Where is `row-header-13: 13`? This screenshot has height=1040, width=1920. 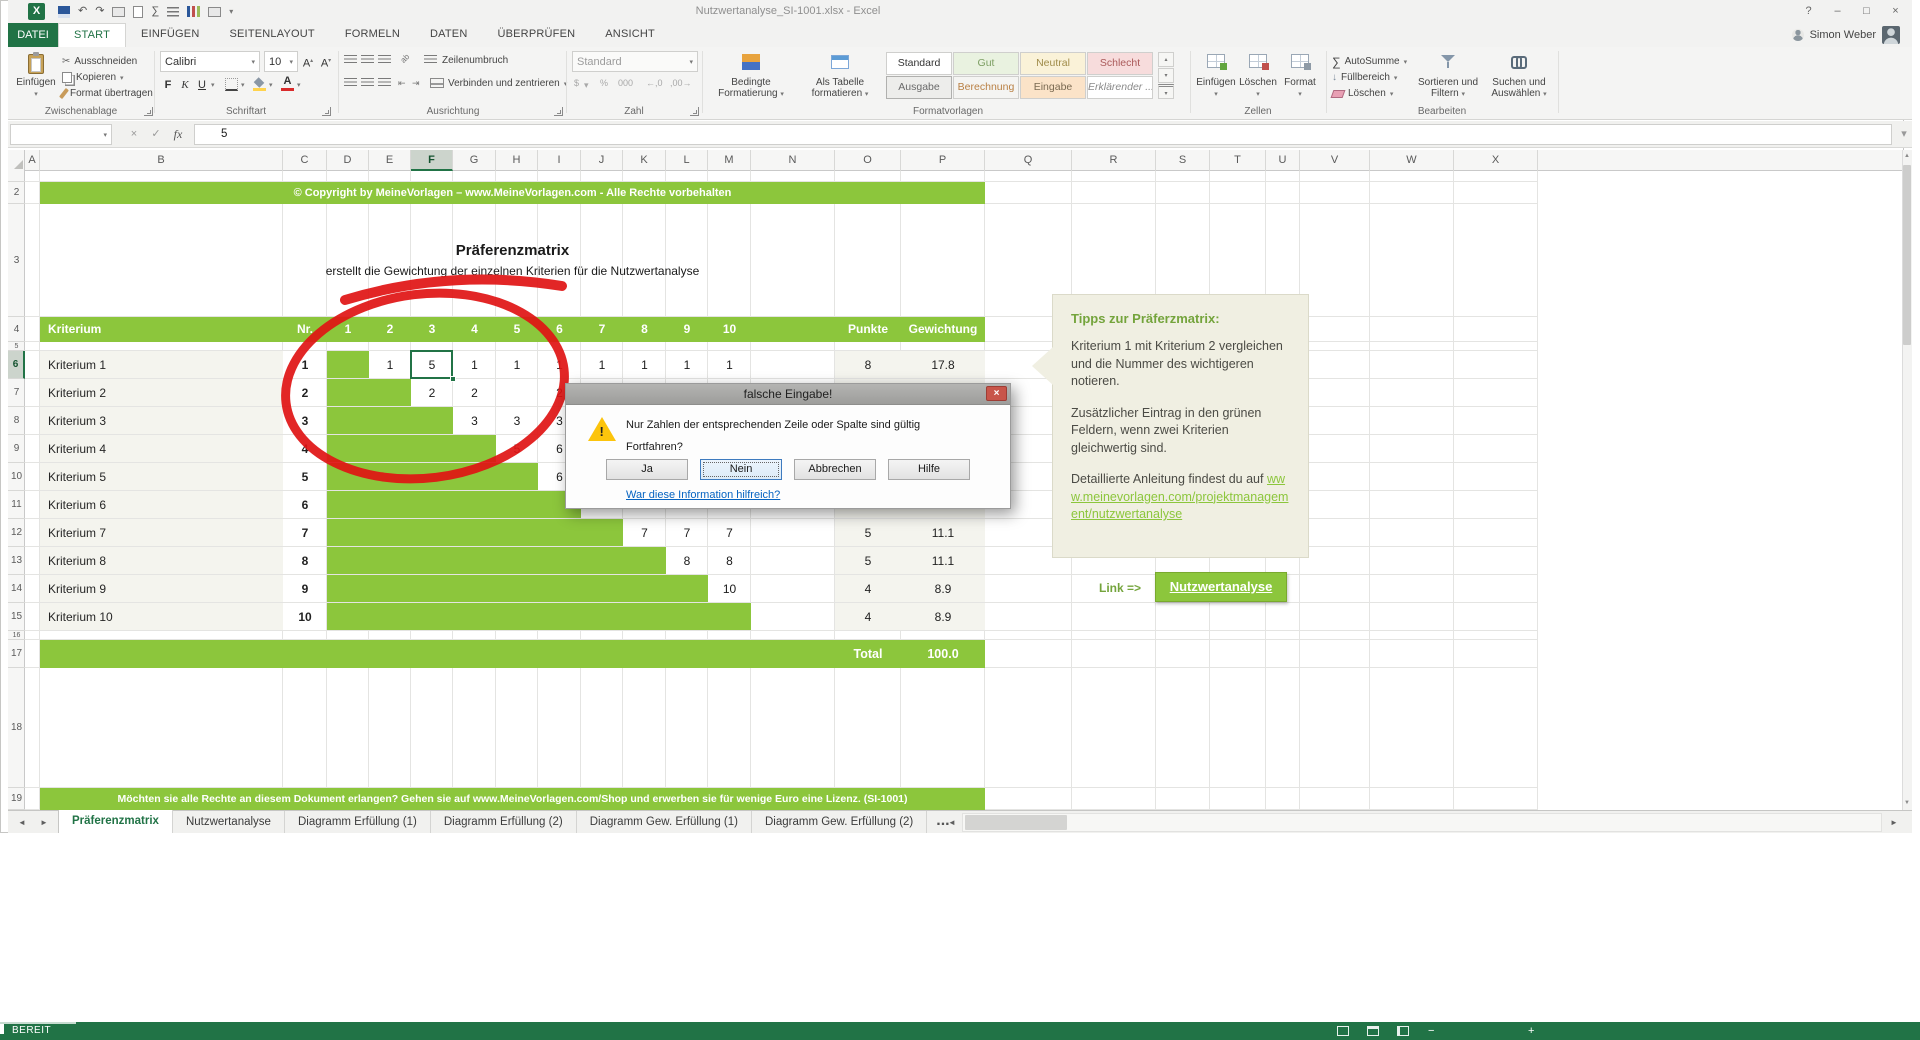
row-header-13: 13 is located at coordinates (16, 561).